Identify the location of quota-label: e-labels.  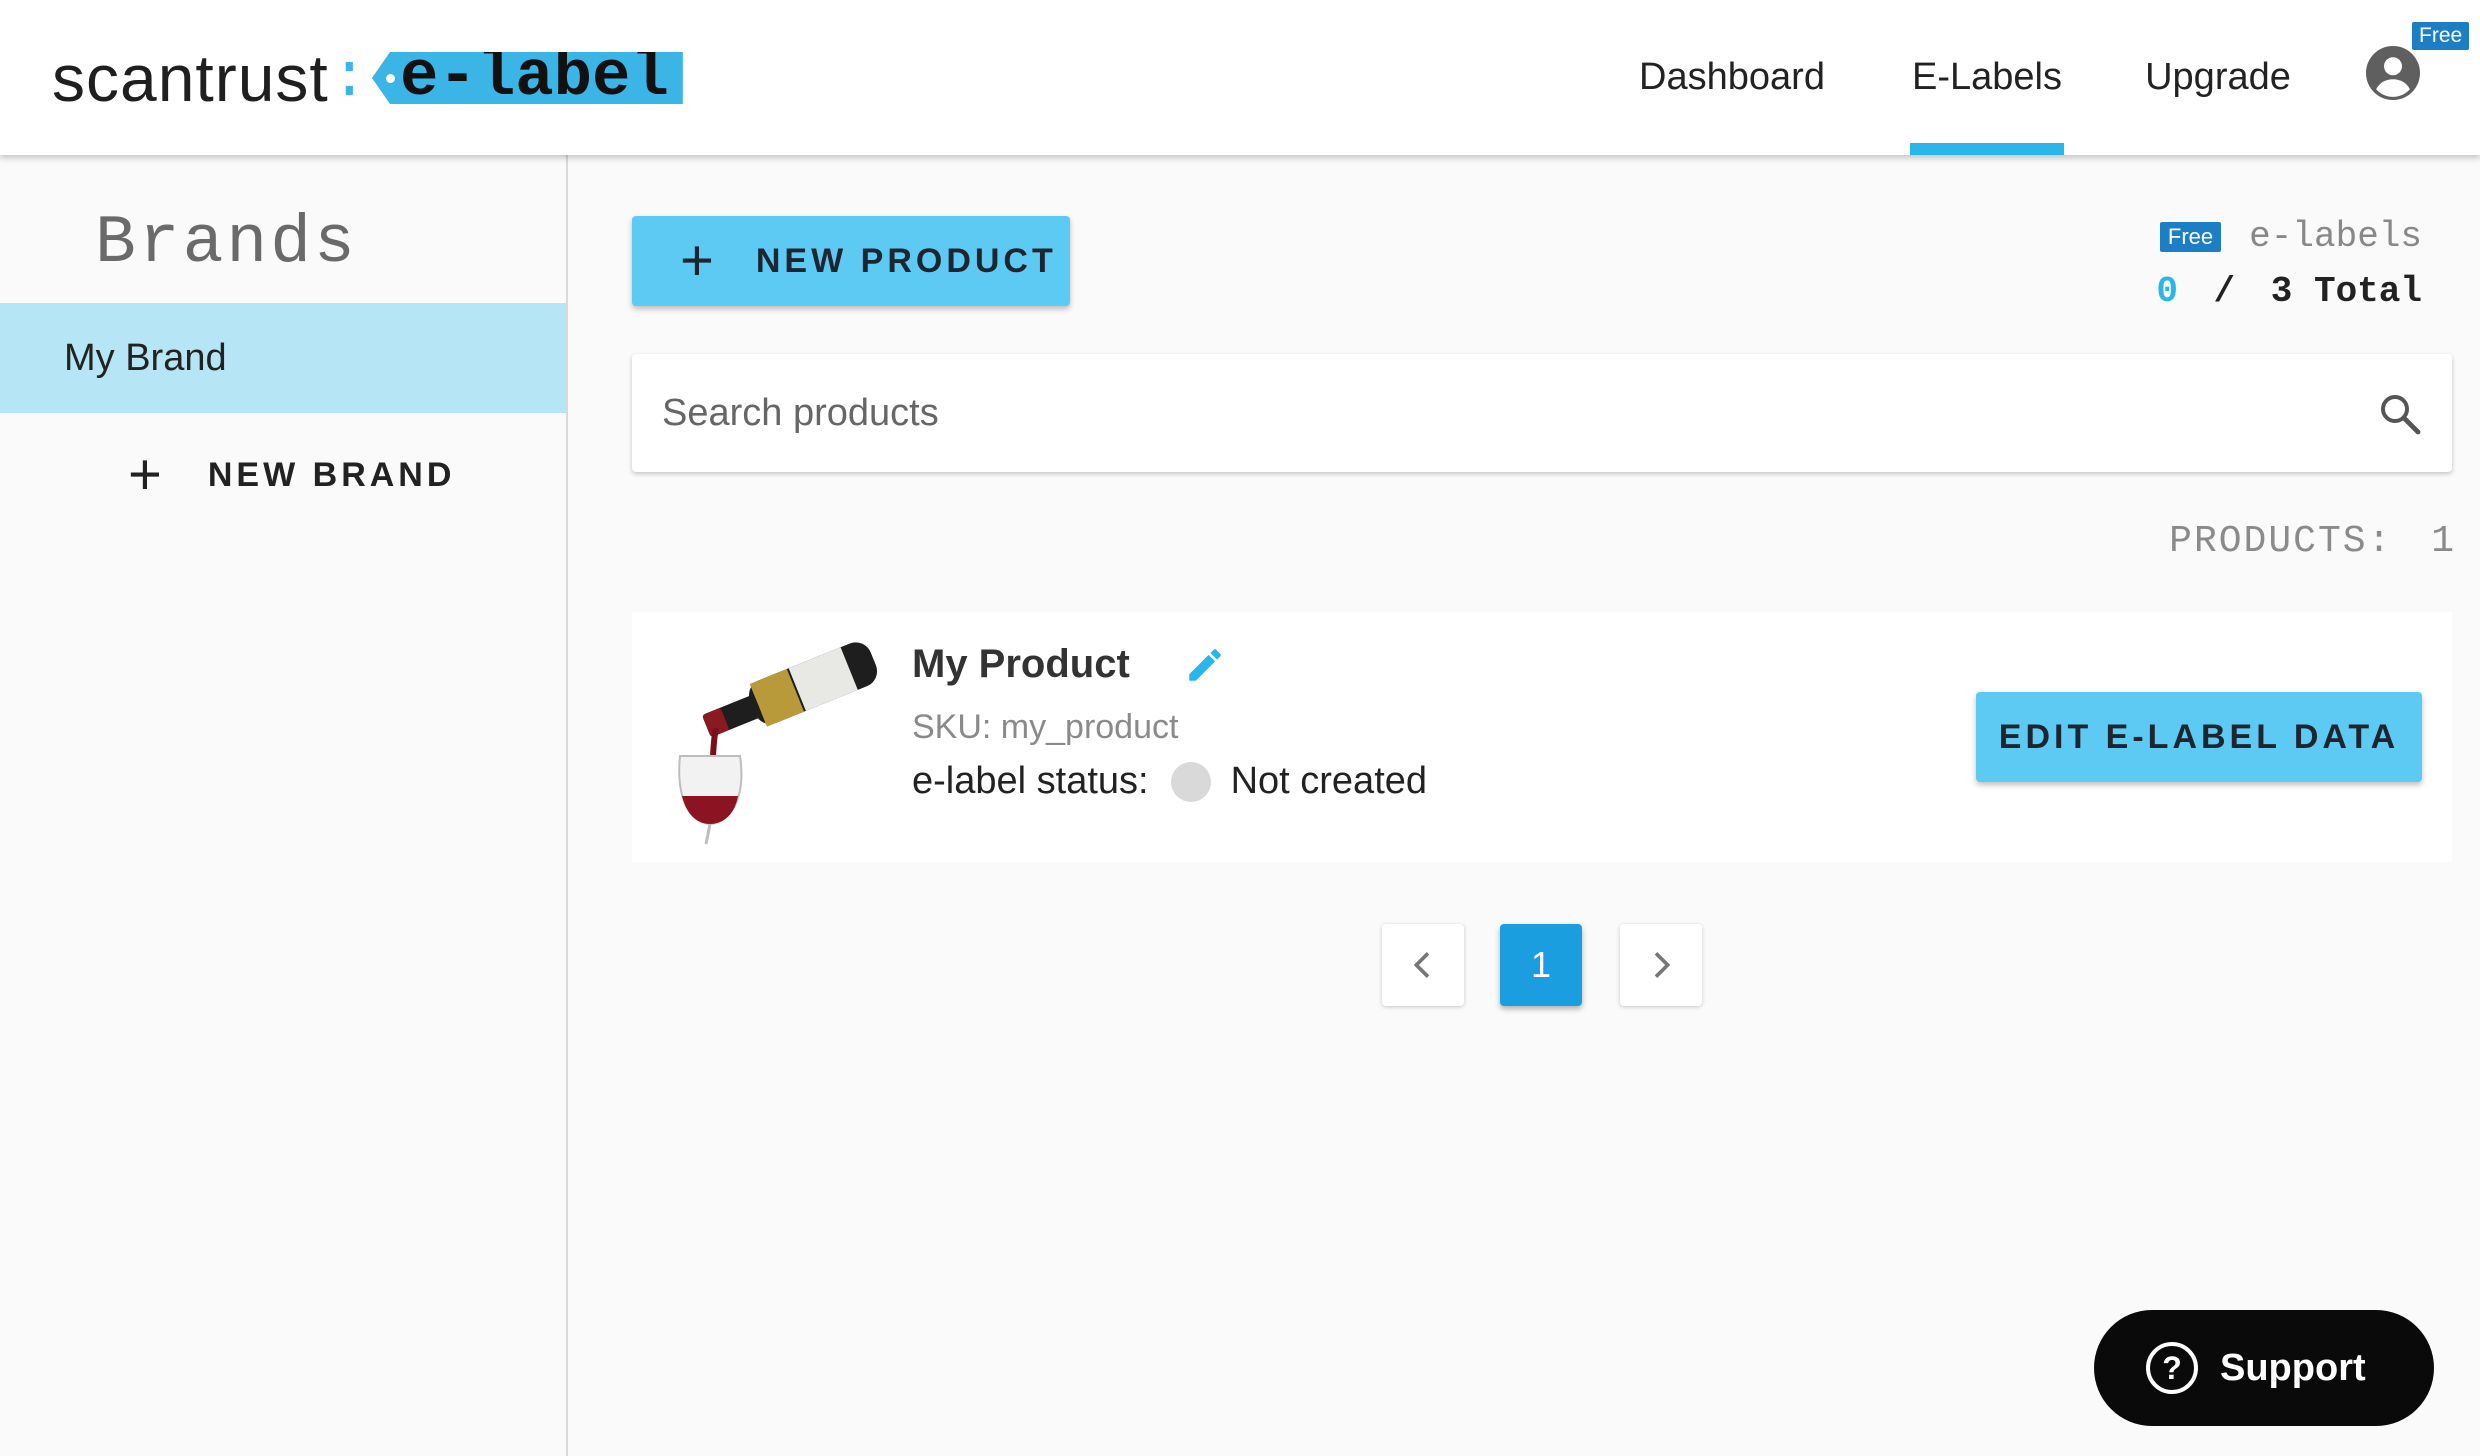
(2335, 236).